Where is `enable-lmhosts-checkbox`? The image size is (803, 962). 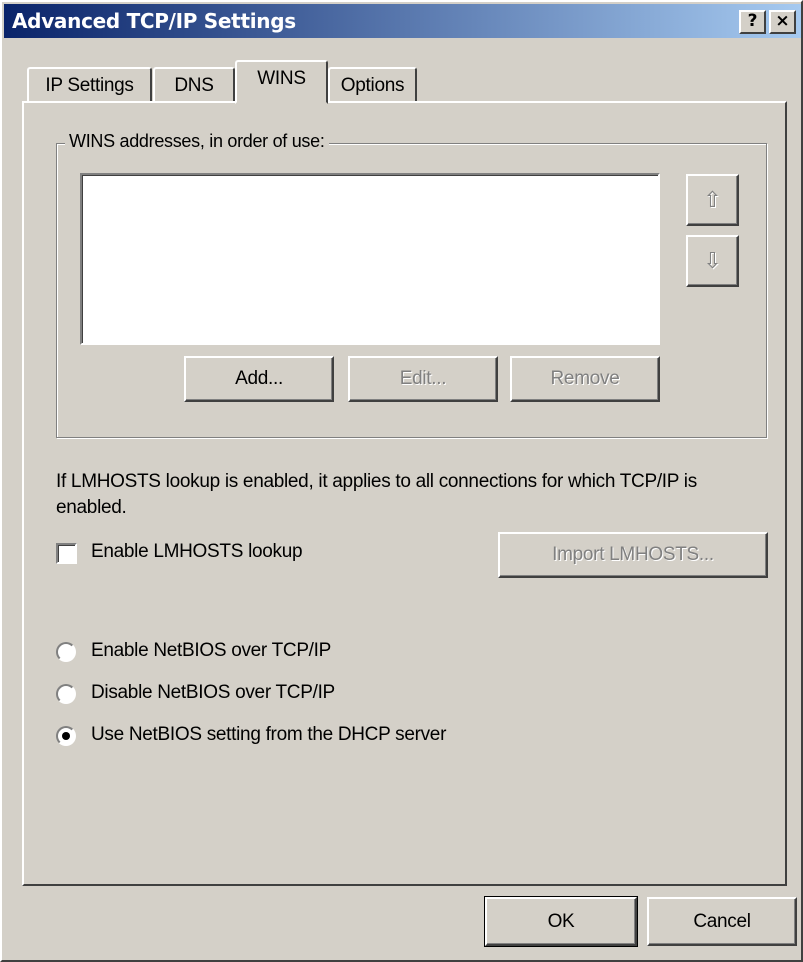 enable-lmhosts-checkbox is located at coordinates (66, 553).